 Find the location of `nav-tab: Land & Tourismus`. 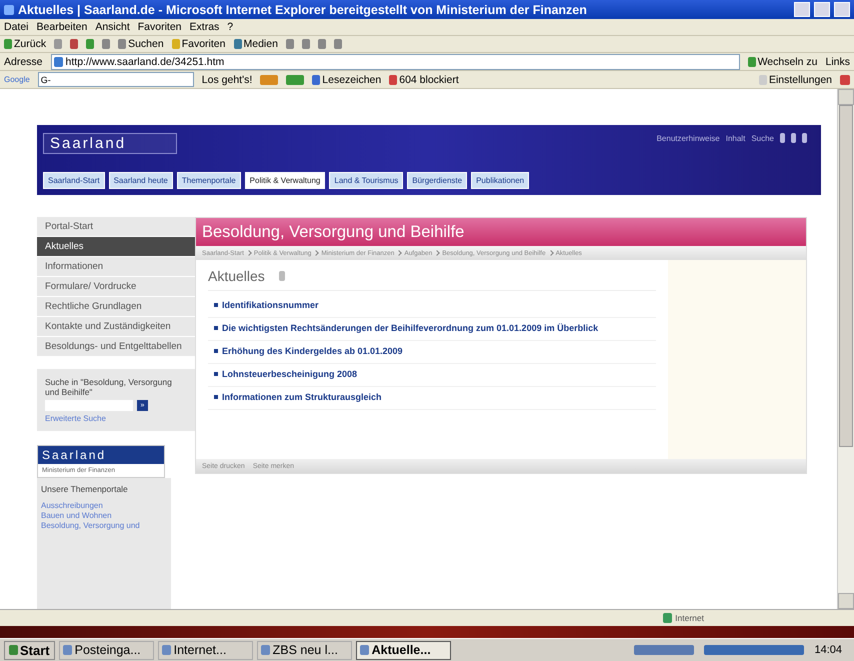

nav-tab: Land & Tourismus is located at coordinates (366, 180).